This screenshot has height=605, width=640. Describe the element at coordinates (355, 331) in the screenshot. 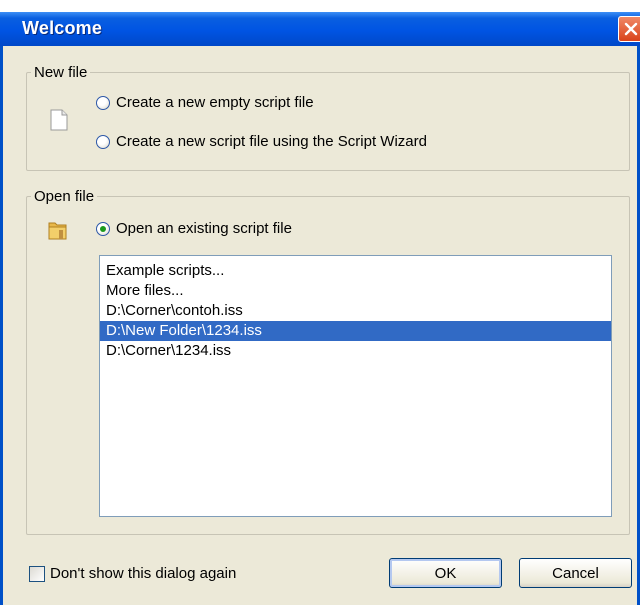

I see `list-item-selected: D:\New Folder\1234.iss` at that location.